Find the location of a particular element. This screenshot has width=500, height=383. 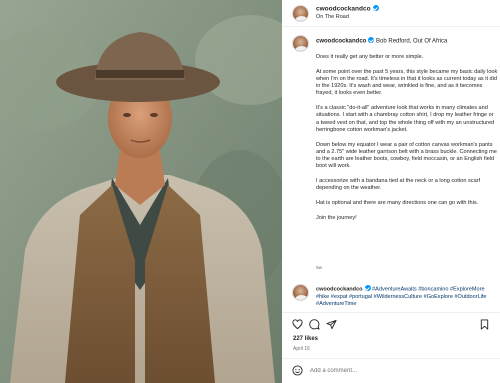

caption-subject: Bob Redford, Out Of Africa is located at coordinates (412, 41).